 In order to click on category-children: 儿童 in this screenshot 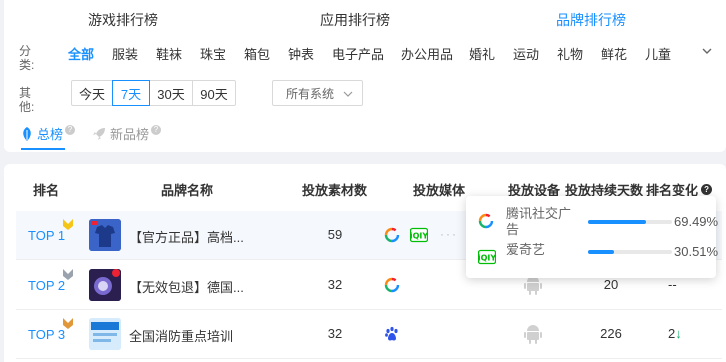, I will do `click(658, 53)`.